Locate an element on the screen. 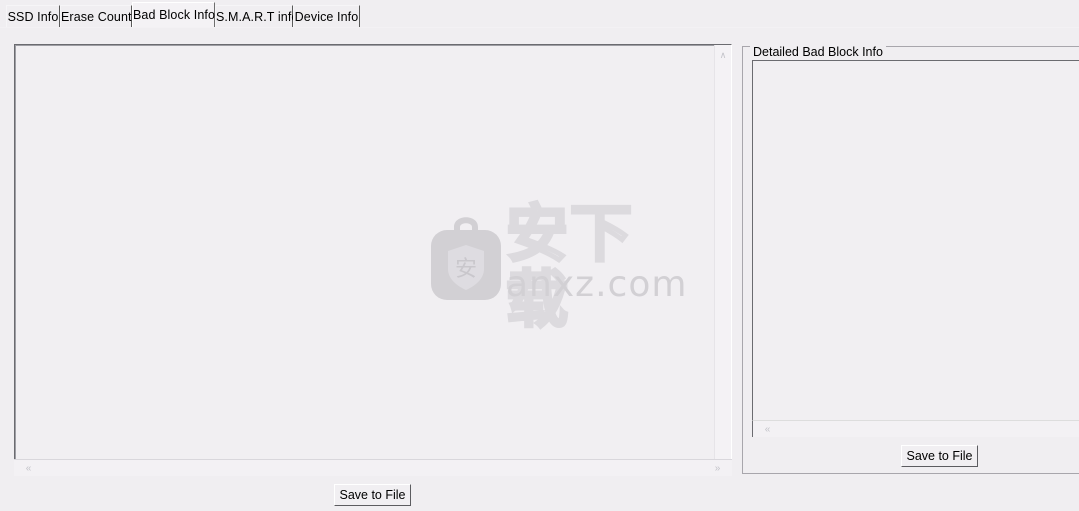 This screenshot has height=511, width=1079. tab-smart-info: S.M.A.R.T info is located at coordinates (256, 16).